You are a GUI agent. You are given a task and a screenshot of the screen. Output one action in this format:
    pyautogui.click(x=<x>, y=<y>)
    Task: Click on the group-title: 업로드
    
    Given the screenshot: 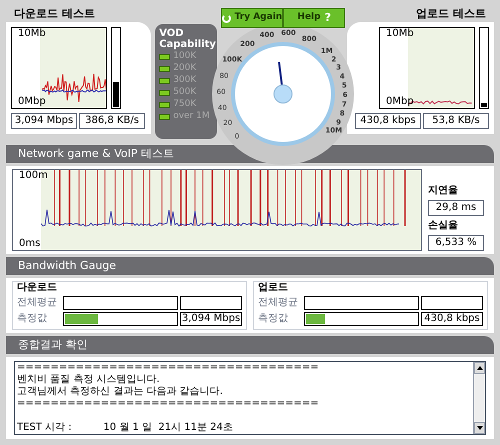 What is the action you would take?
    pyautogui.click(x=273, y=288)
    